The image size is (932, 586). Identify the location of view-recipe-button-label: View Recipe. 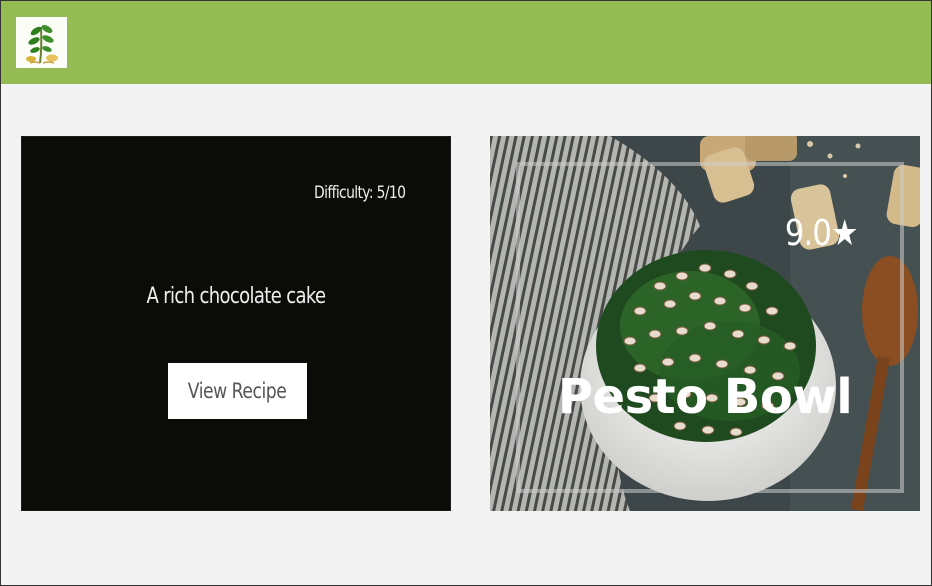
(237, 391).